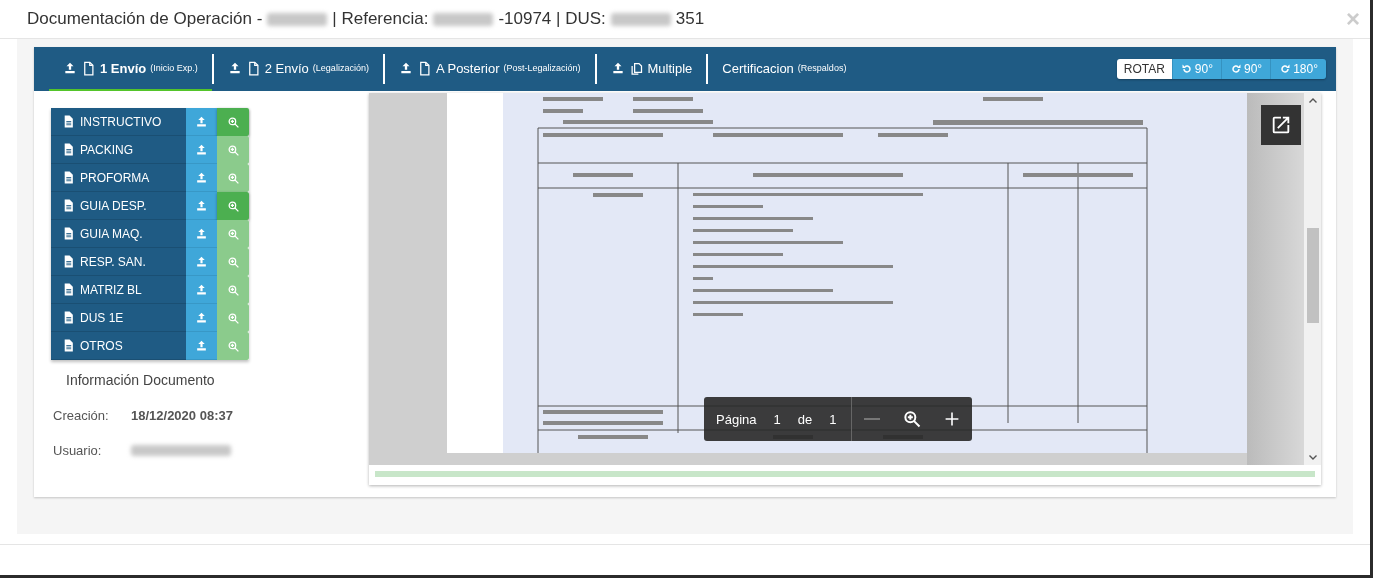  Describe the element at coordinates (118, 346) in the screenshot. I see `document-button: OTROS` at that location.